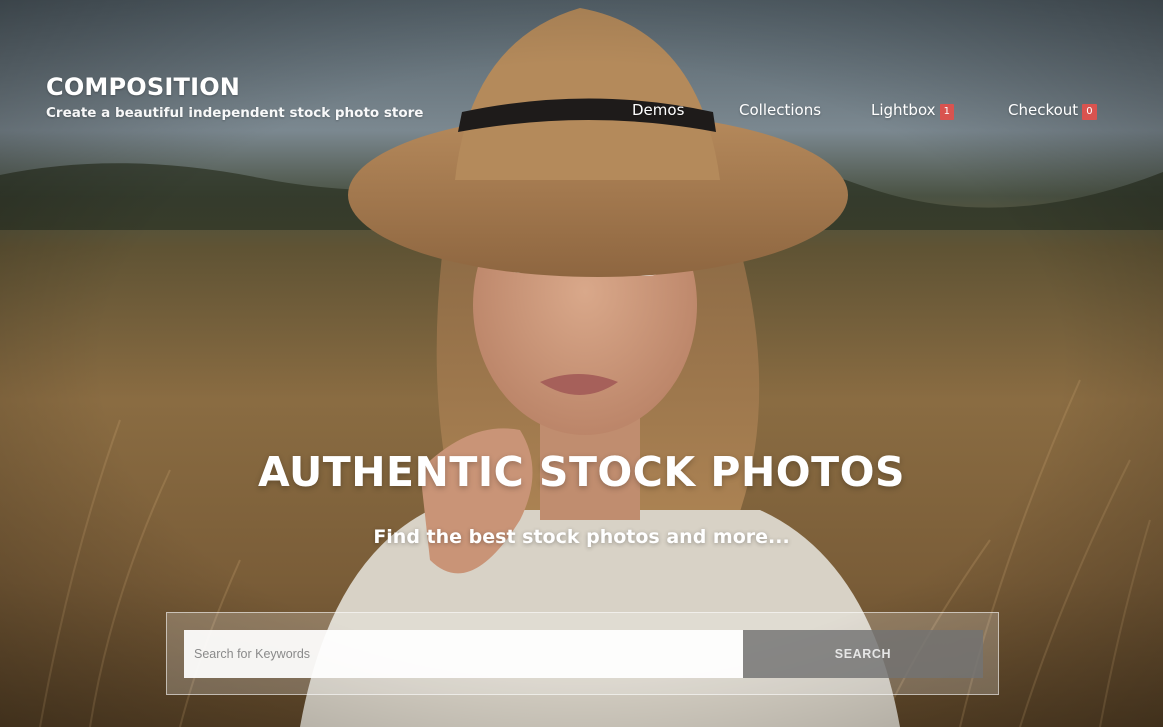  What do you see at coordinates (658, 110) in the screenshot?
I see `nav-item-demos: Demos` at bounding box center [658, 110].